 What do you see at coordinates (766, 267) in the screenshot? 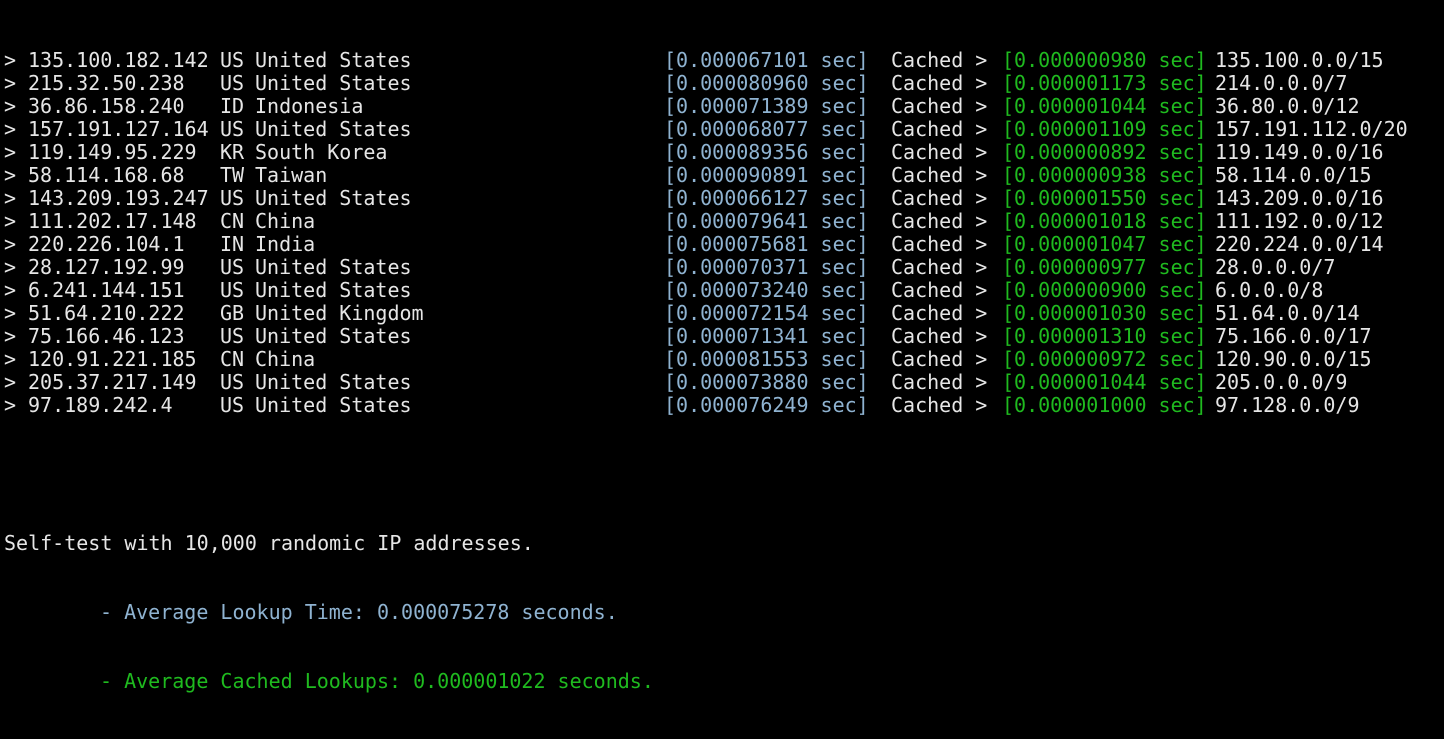
I see `lookup-time: [0.000070371 sec]` at bounding box center [766, 267].